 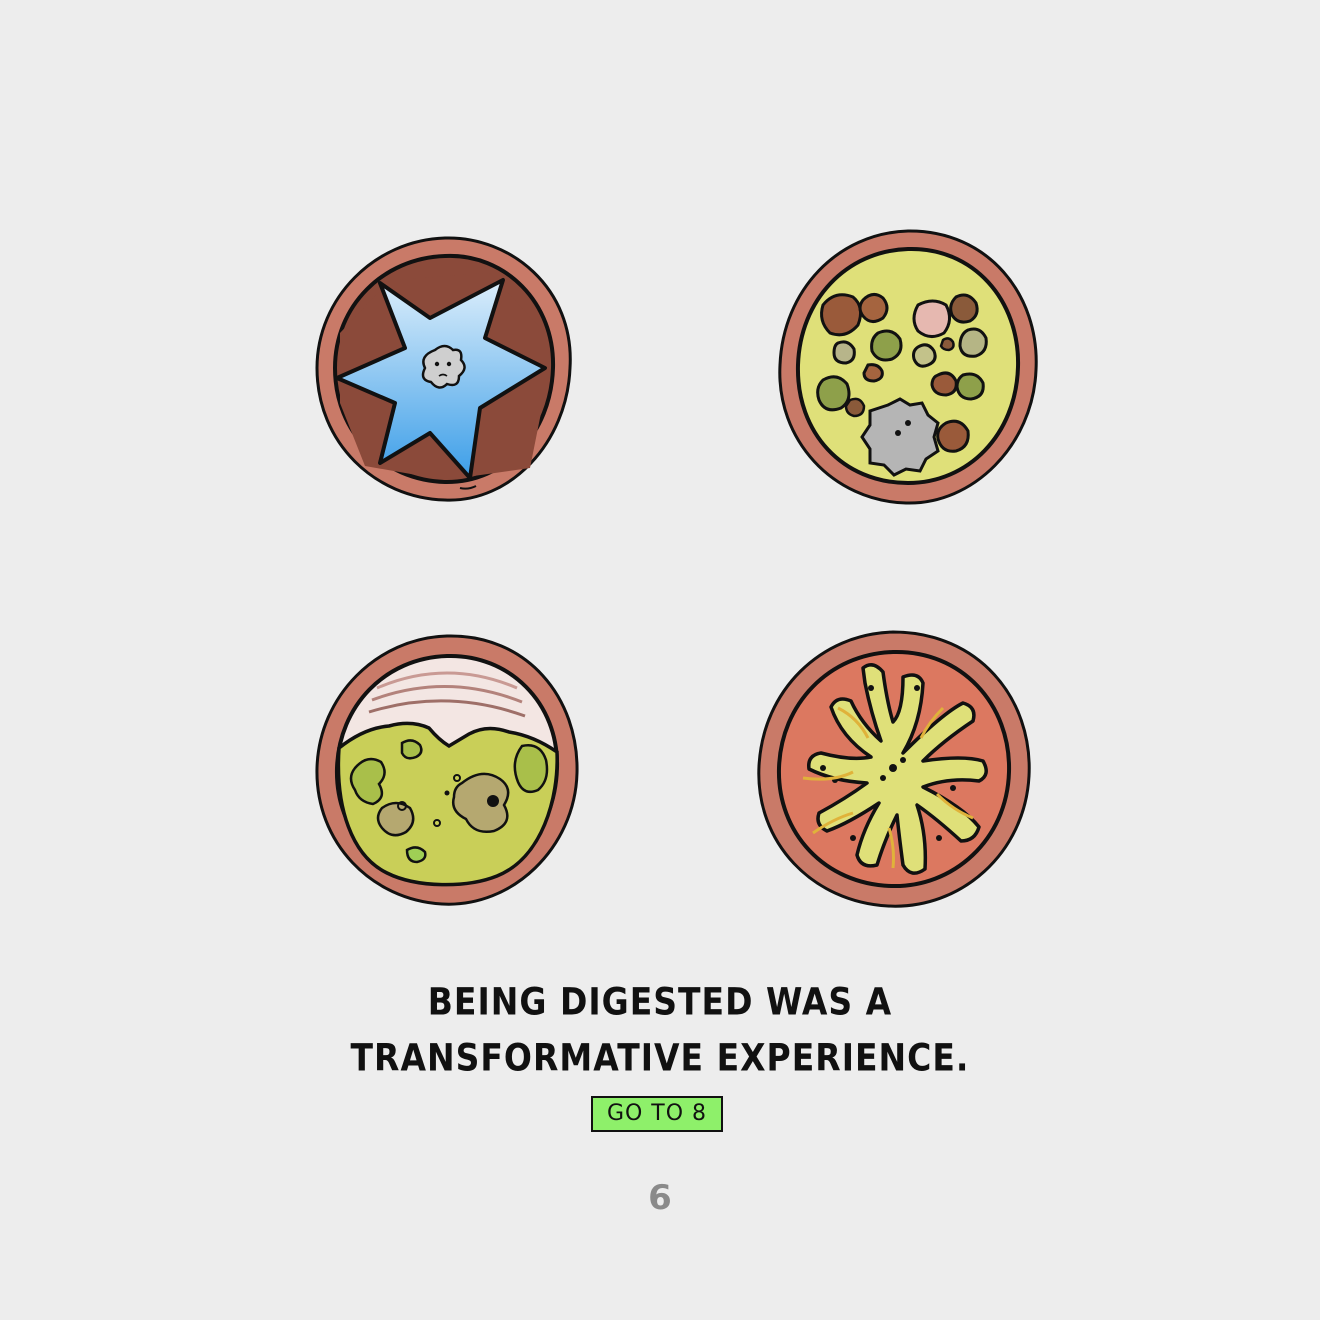 I want to click on stomach-star-cross-section, so click(x=445, y=368).